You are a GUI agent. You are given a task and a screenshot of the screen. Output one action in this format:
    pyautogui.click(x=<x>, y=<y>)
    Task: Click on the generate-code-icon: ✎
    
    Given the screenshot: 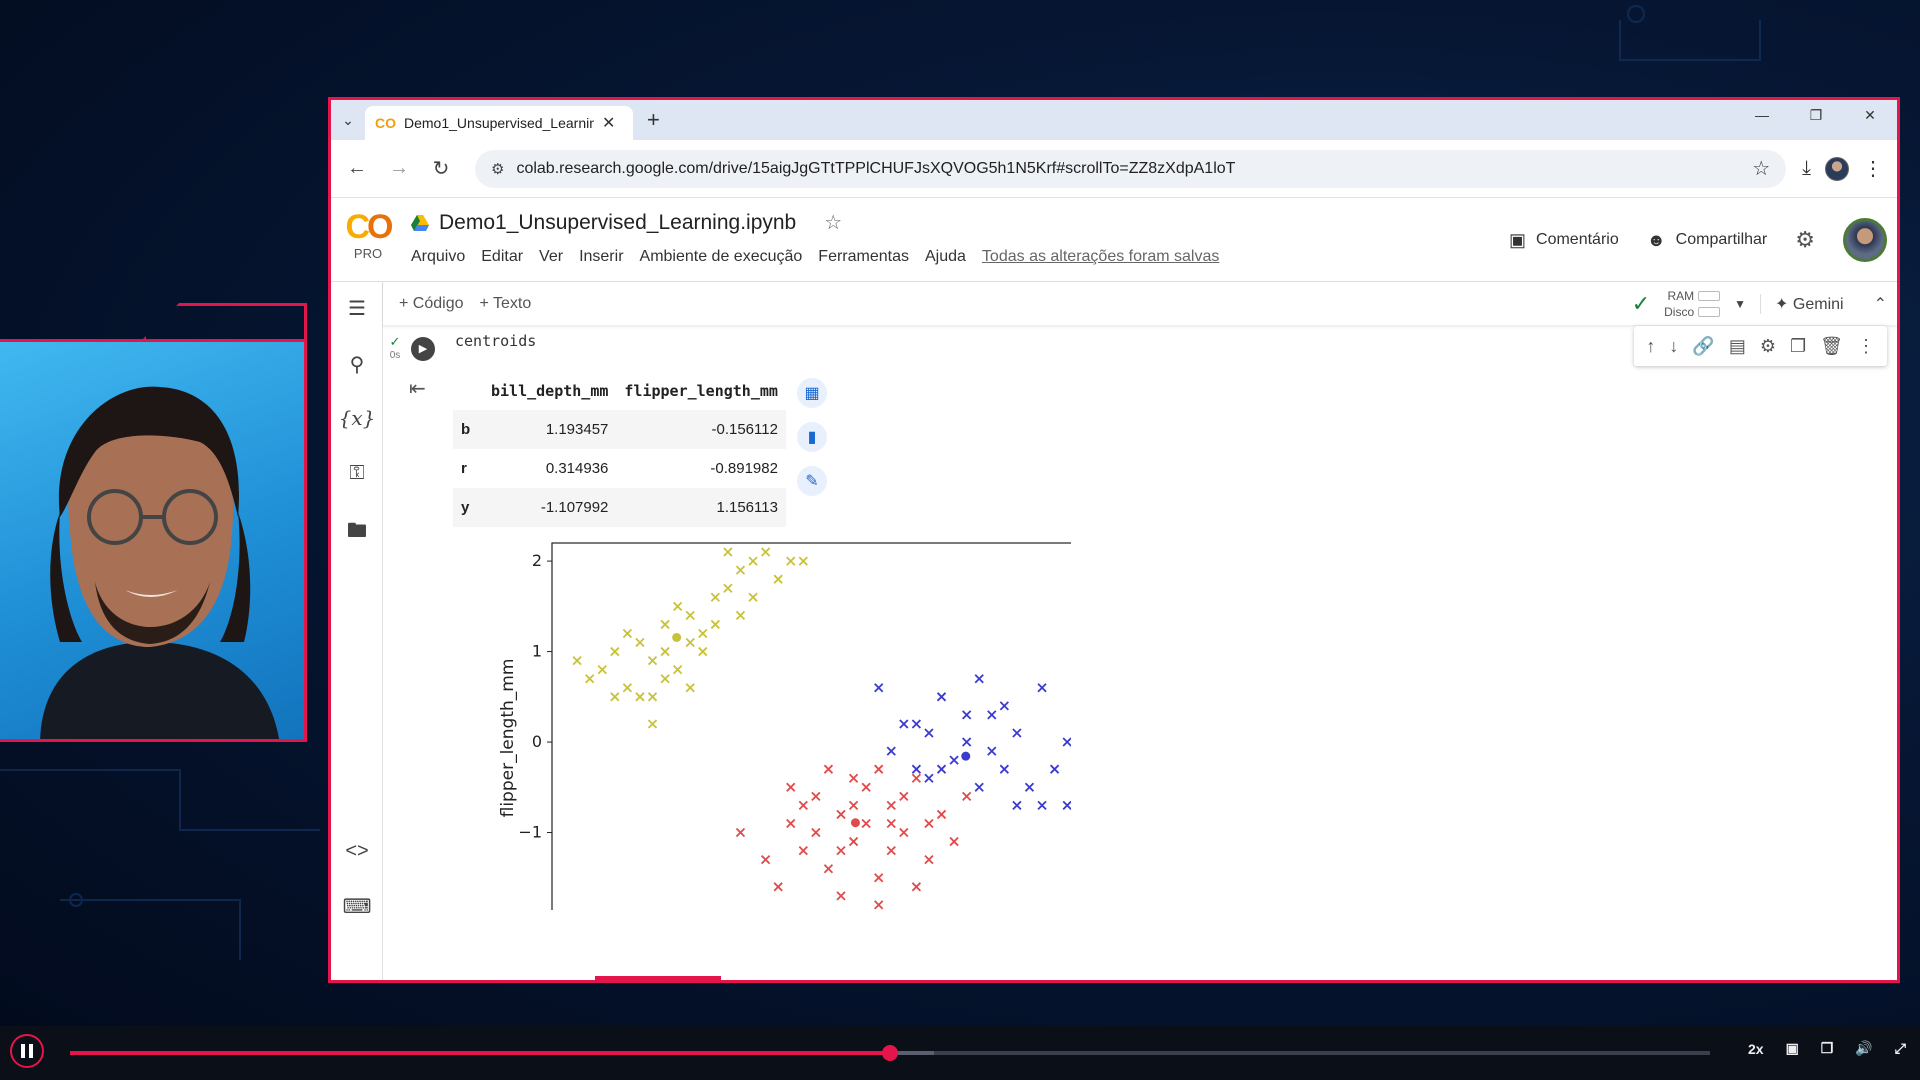 What is the action you would take?
    pyautogui.click(x=812, y=481)
    